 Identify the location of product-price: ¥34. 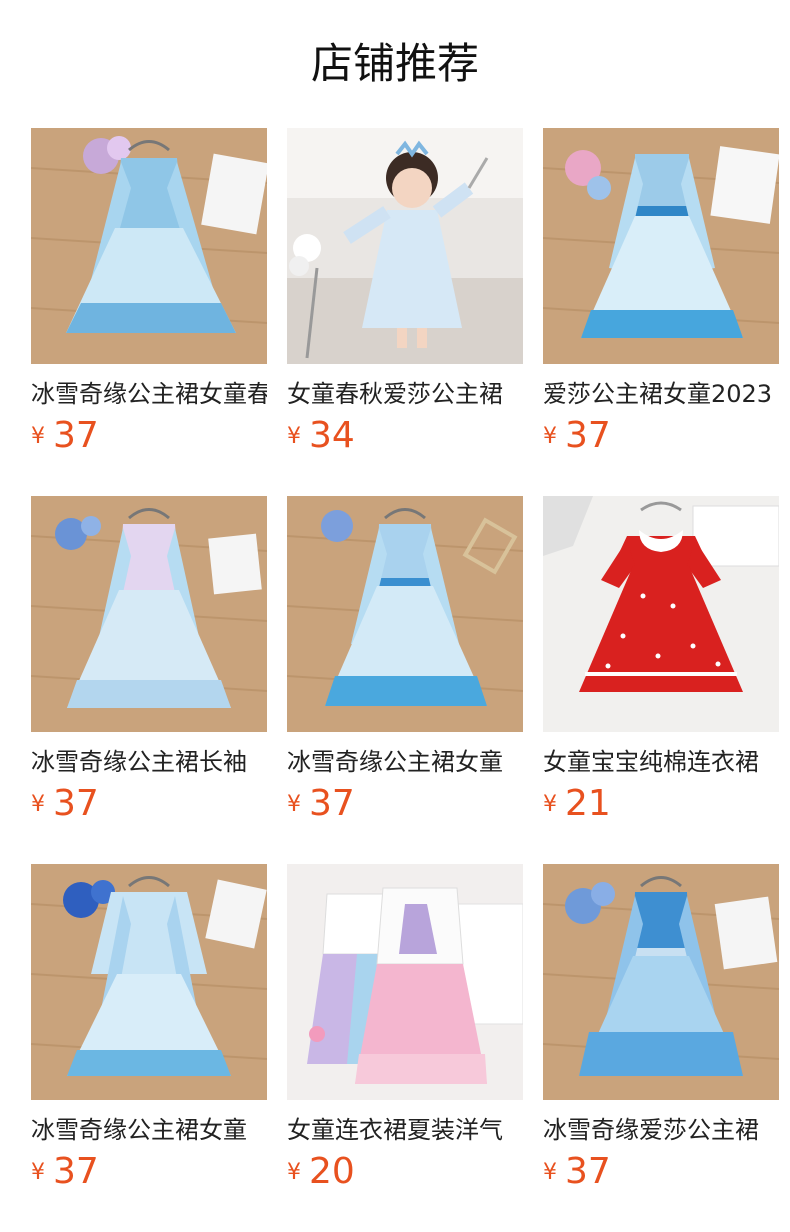
(321, 437).